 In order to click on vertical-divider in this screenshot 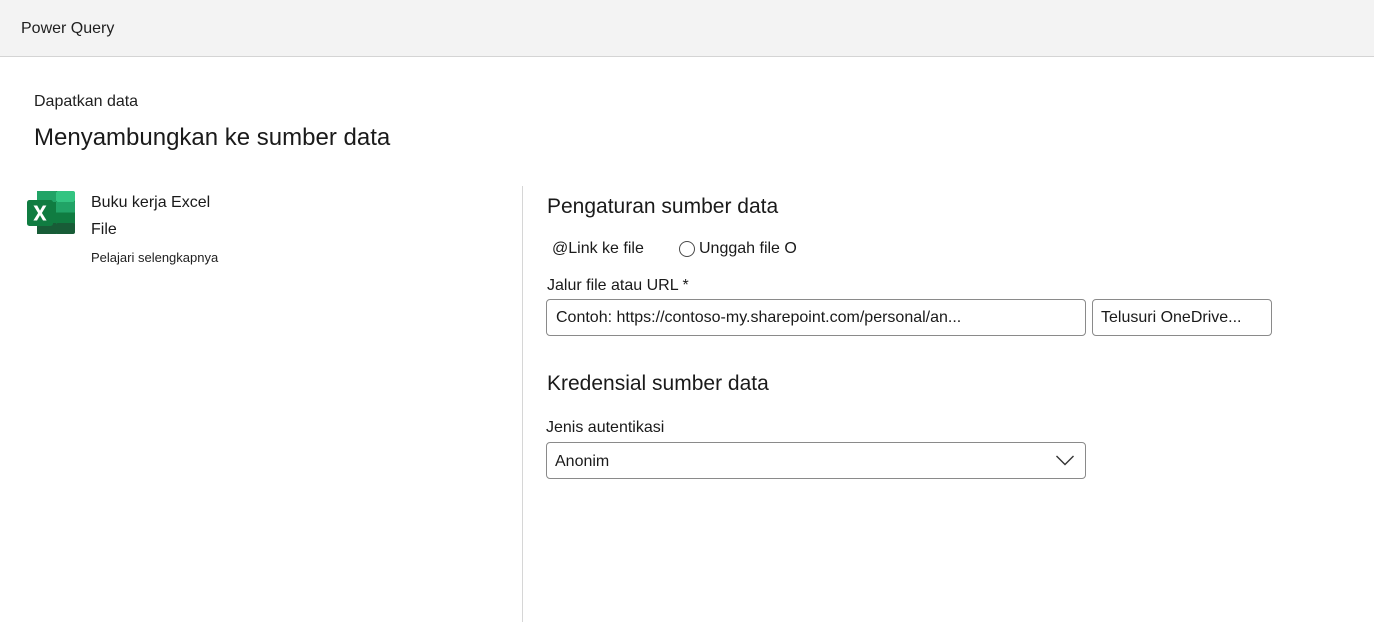, I will do `click(522, 404)`.